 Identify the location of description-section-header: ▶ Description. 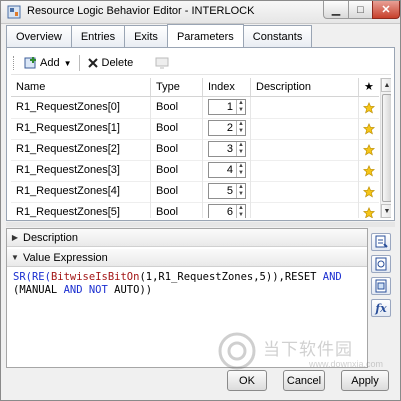
(187, 238).